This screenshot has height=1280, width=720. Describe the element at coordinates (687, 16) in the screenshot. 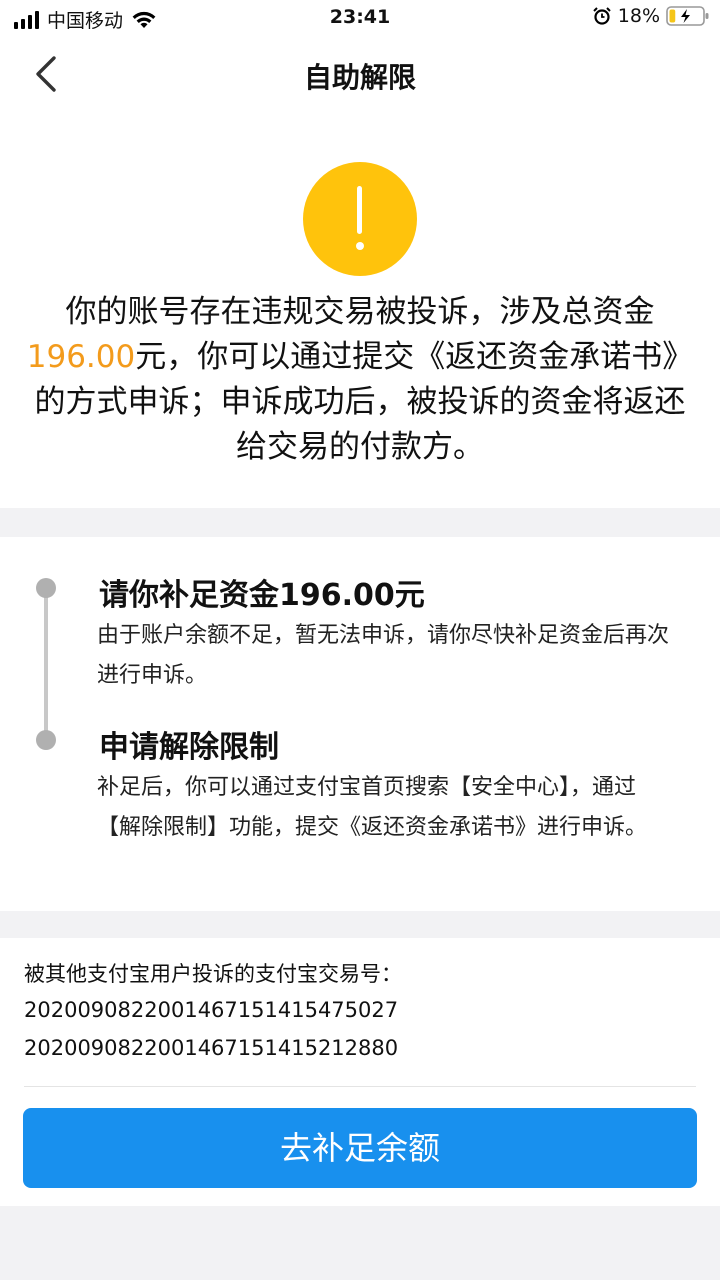

I see `battery-charging-icon` at that location.